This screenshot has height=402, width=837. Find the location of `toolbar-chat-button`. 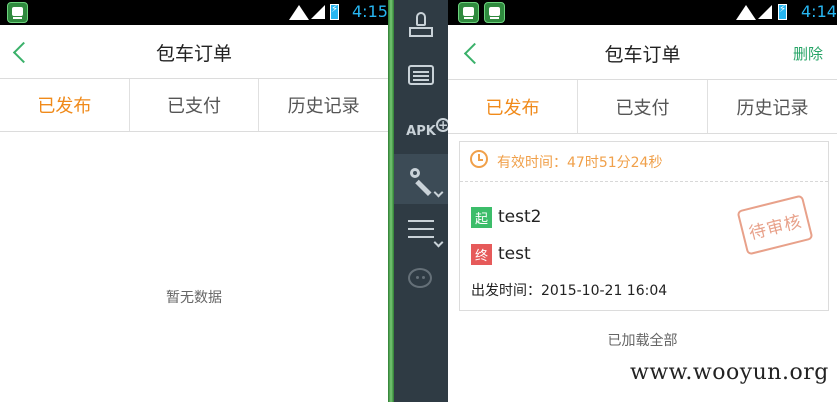

toolbar-chat-button is located at coordinates (421, 281).